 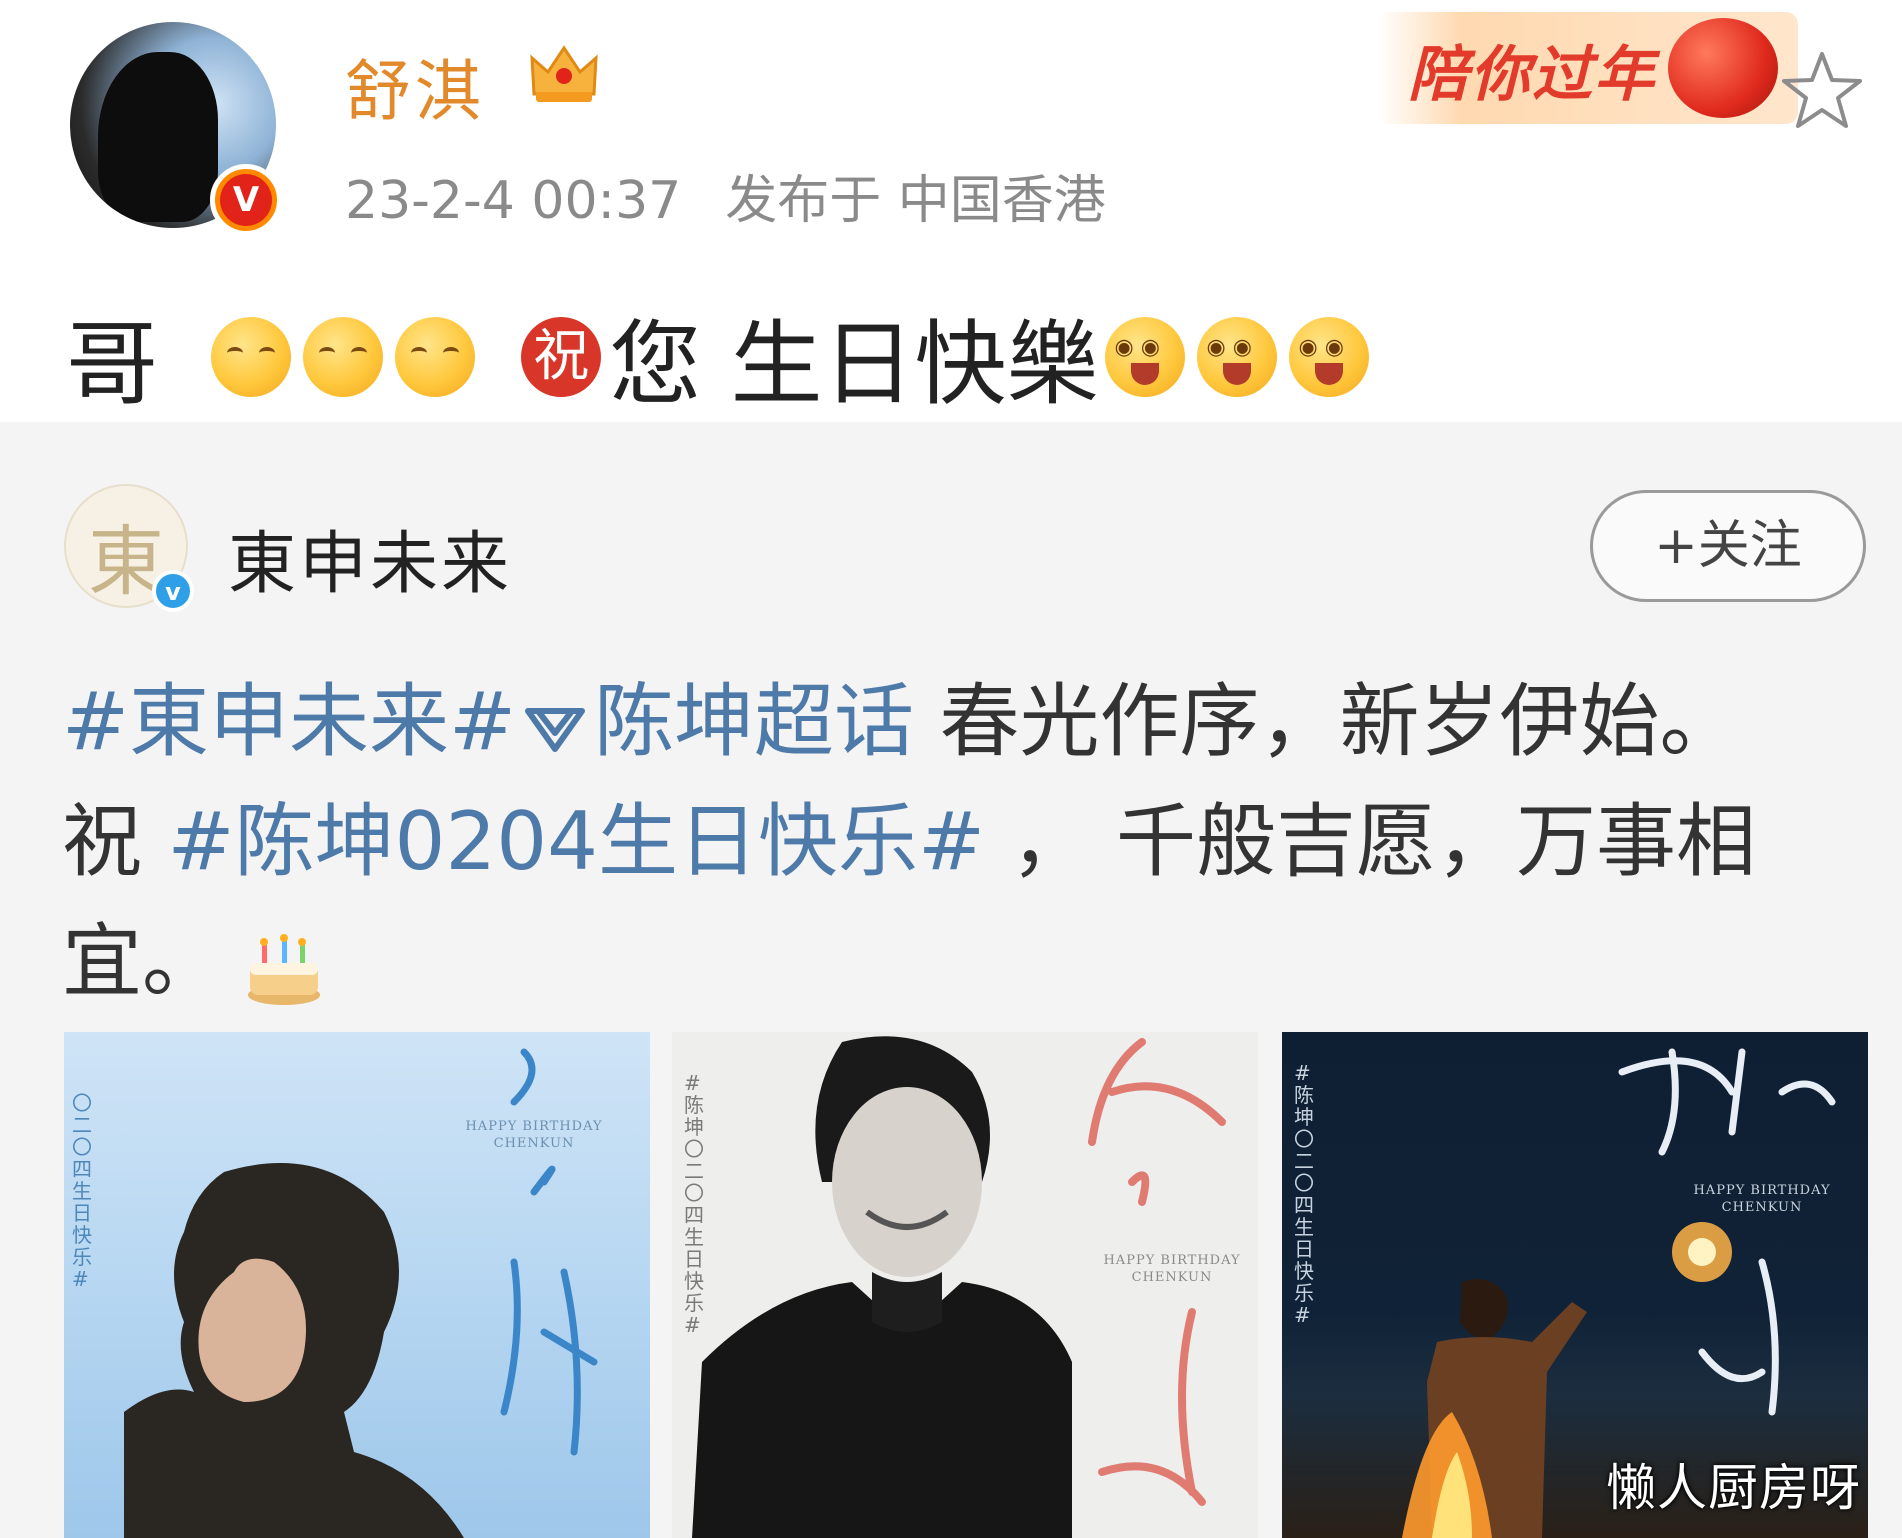 What do you see at coordinates (246, 200) in the screenshot?
I see `verified-badge-icon: V` at bounding box center [246, 200].